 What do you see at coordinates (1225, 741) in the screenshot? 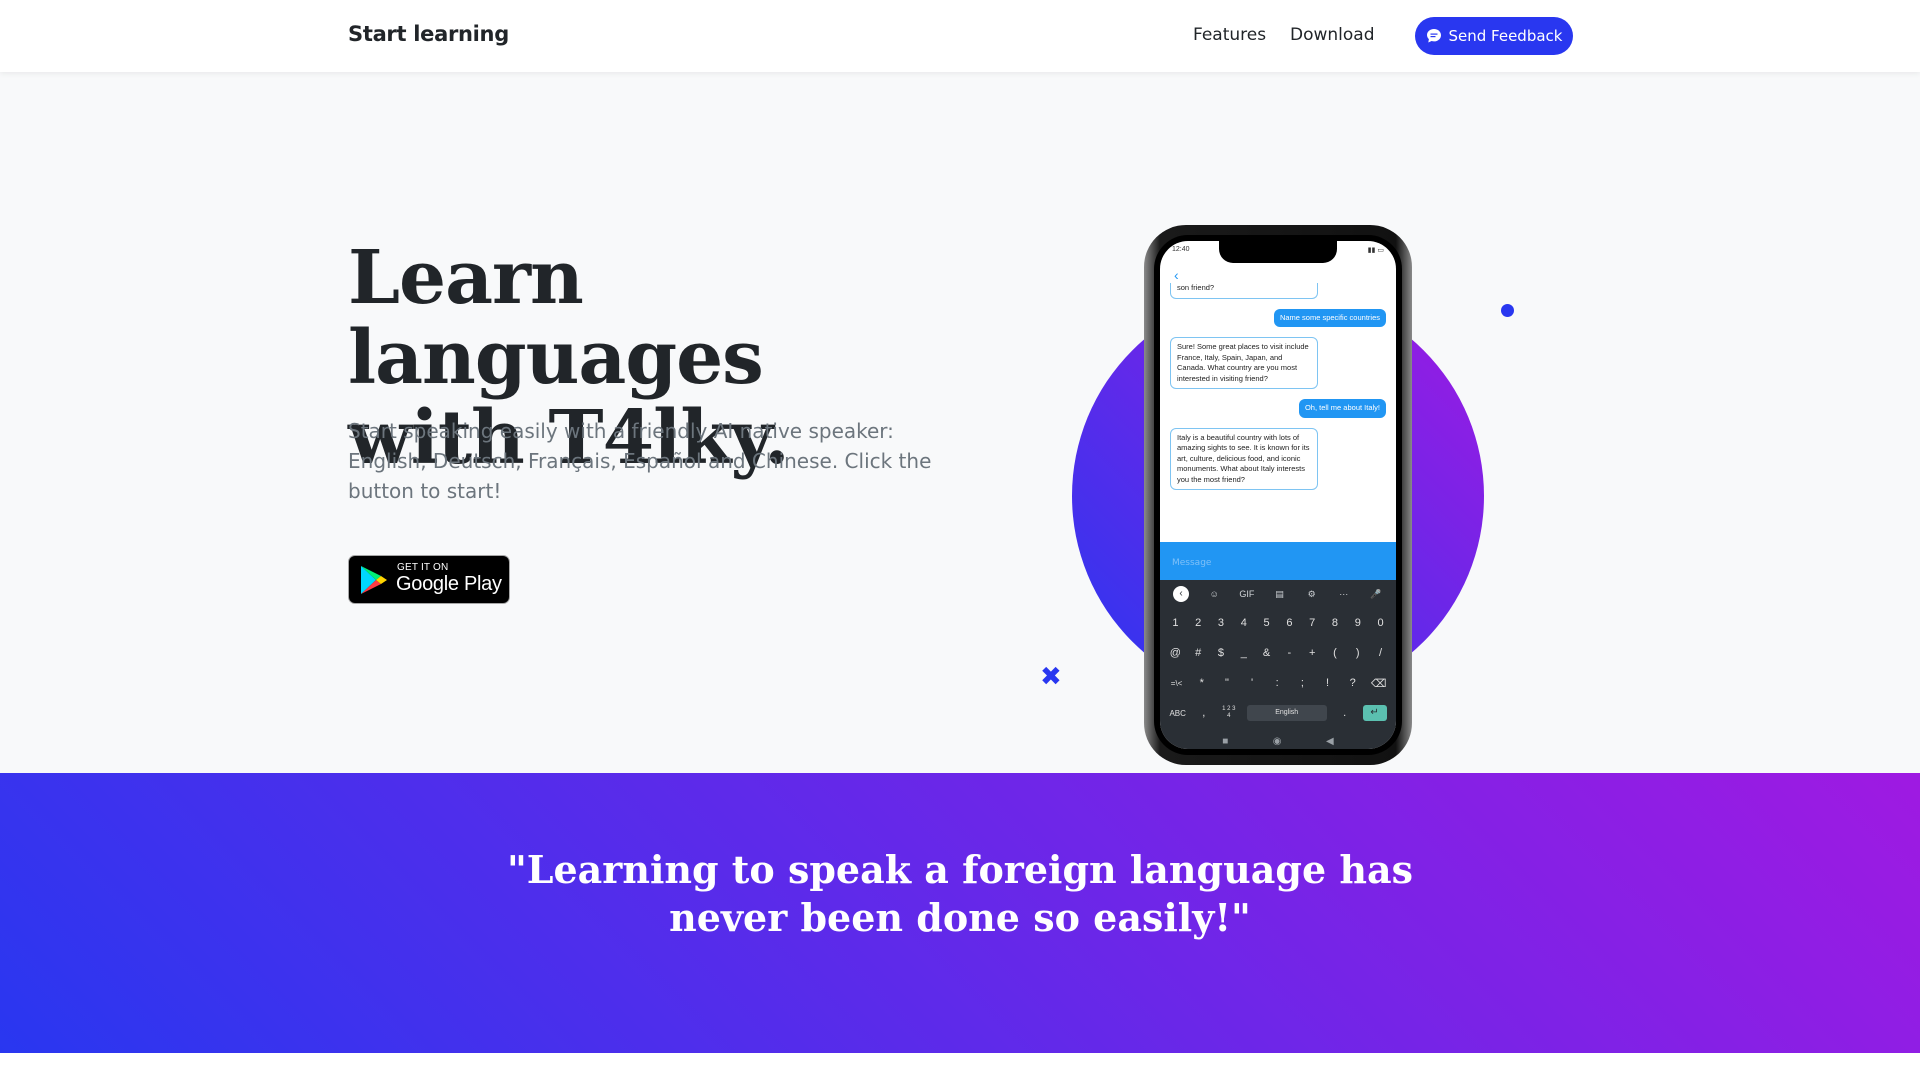
I see `recent-apps-icon: ■` at bounding box center [1225, 741].